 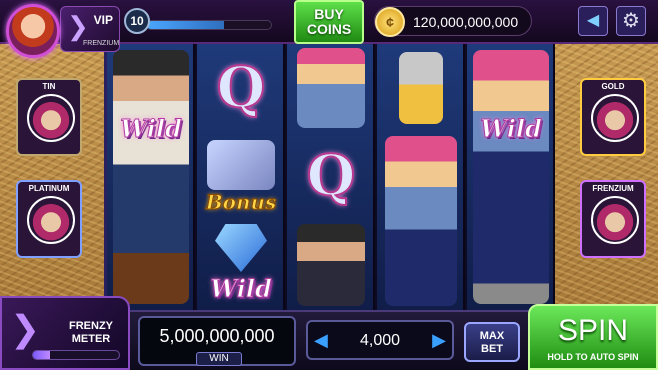 I want to click on level-badge: 10, so click(x=137, y=21).